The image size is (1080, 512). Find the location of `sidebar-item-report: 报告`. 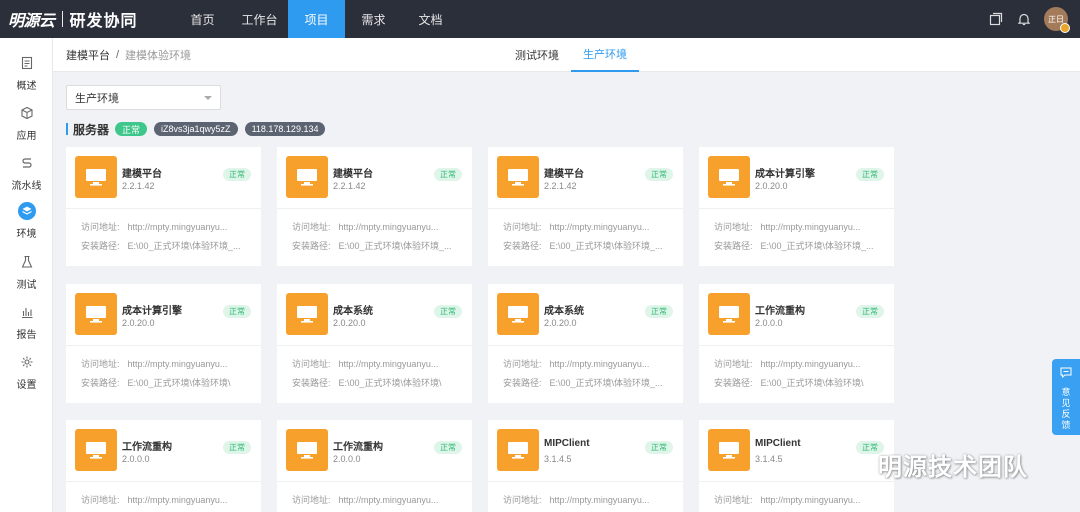

sidebar-item-report: 报告 is located at coordinates (26, 325).